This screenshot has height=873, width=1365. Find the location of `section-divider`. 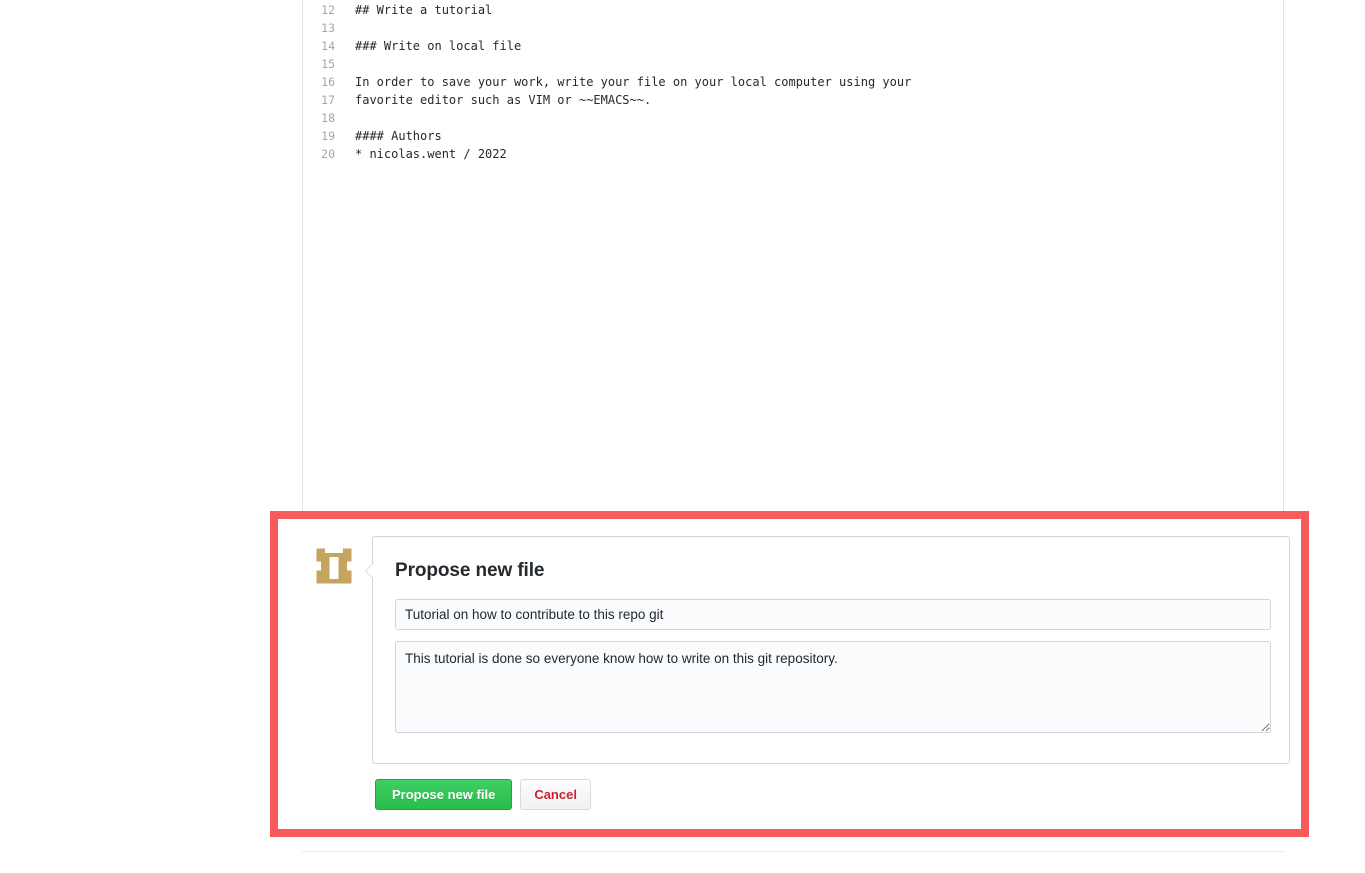

section-divider is located at coordinates (793, 851).